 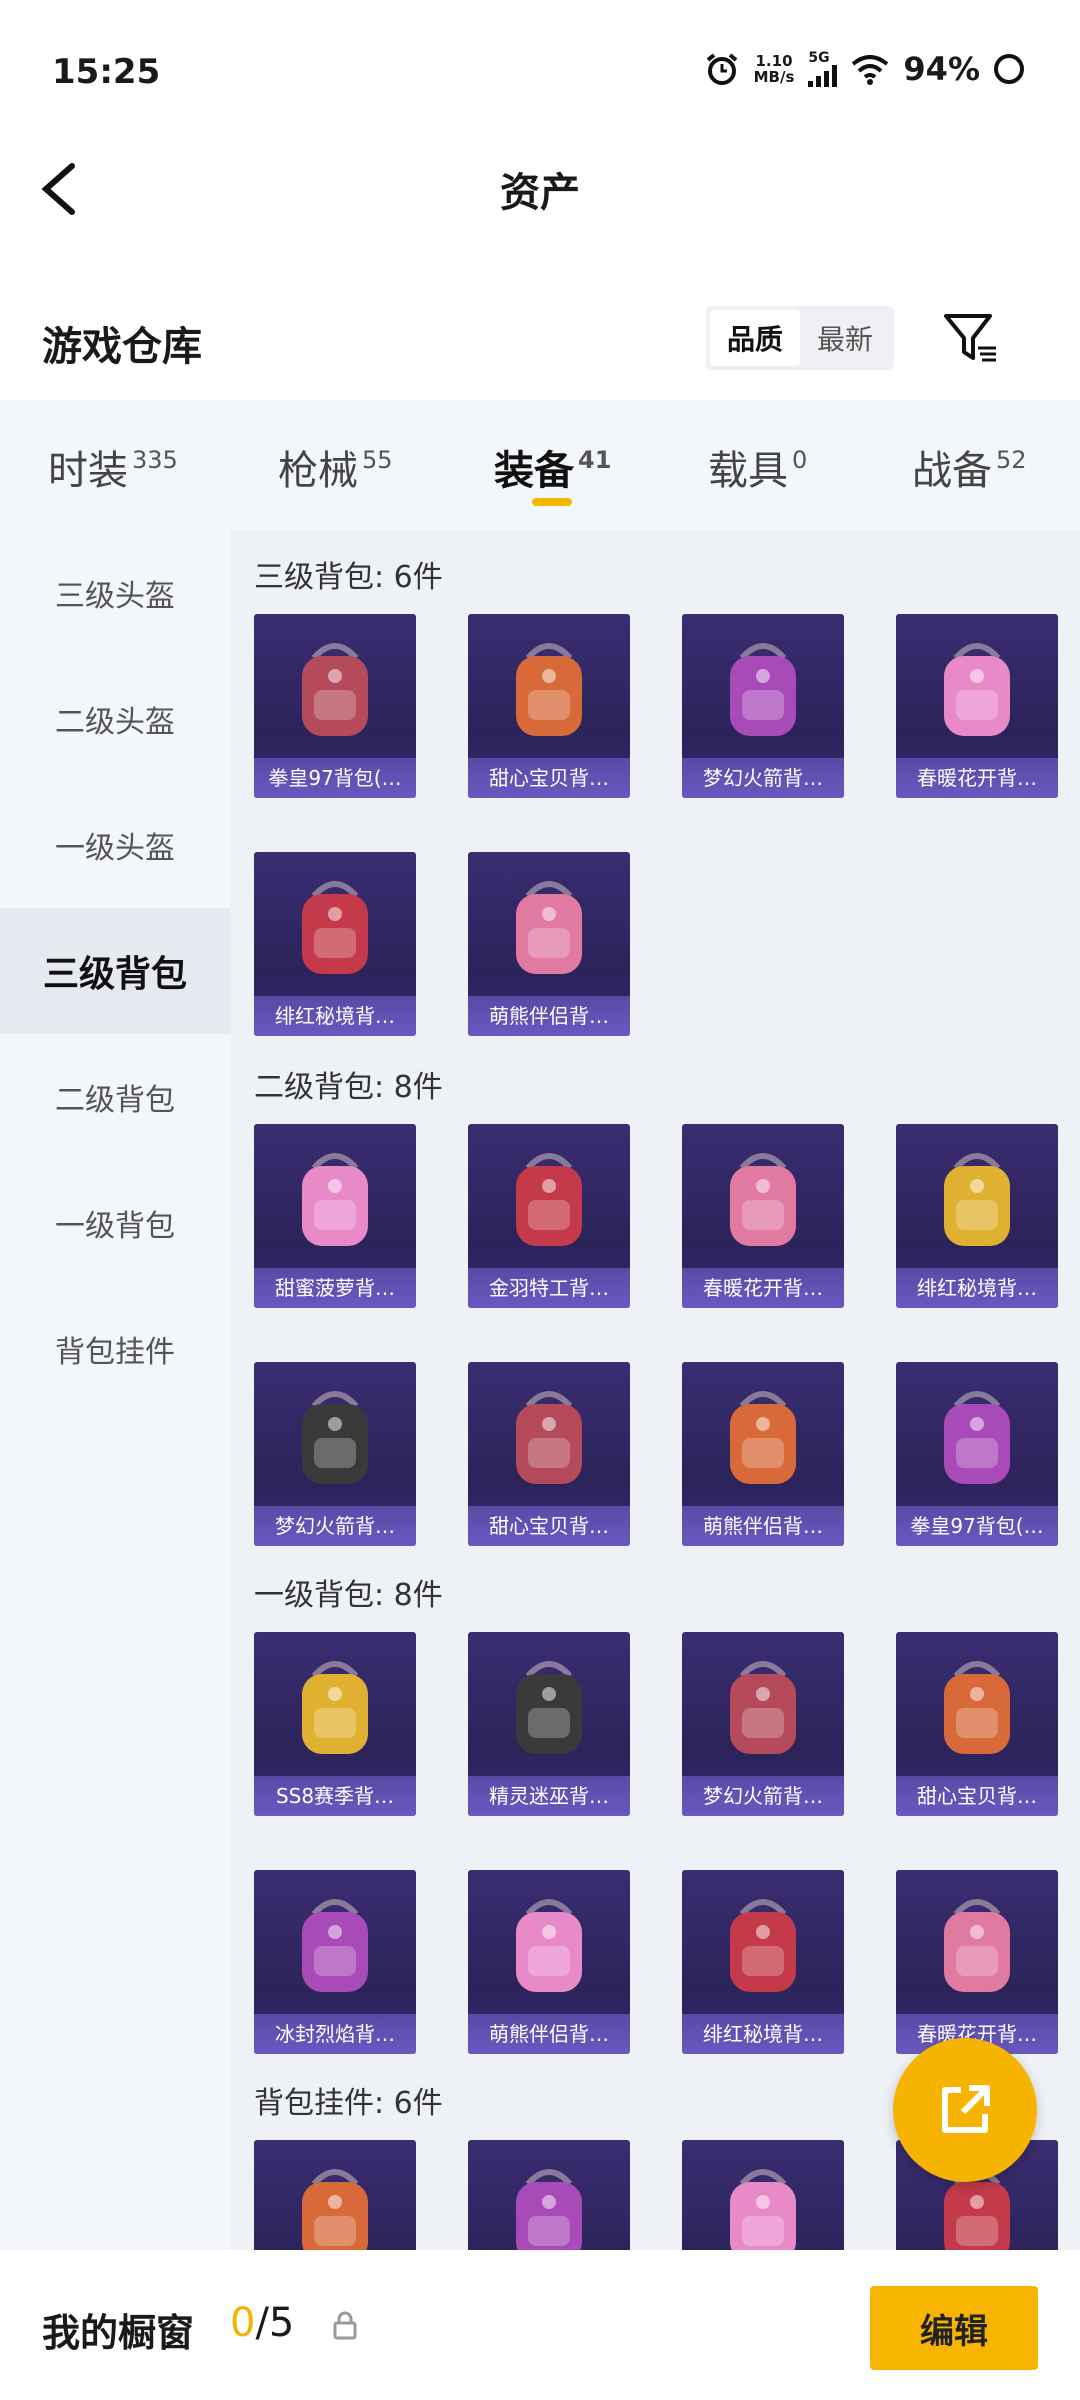 What do you see at coordinates (115, 1097) in the screenshot?
I see `side-item-backpack-2: 二级背包` at bounding box center [115, 1097].